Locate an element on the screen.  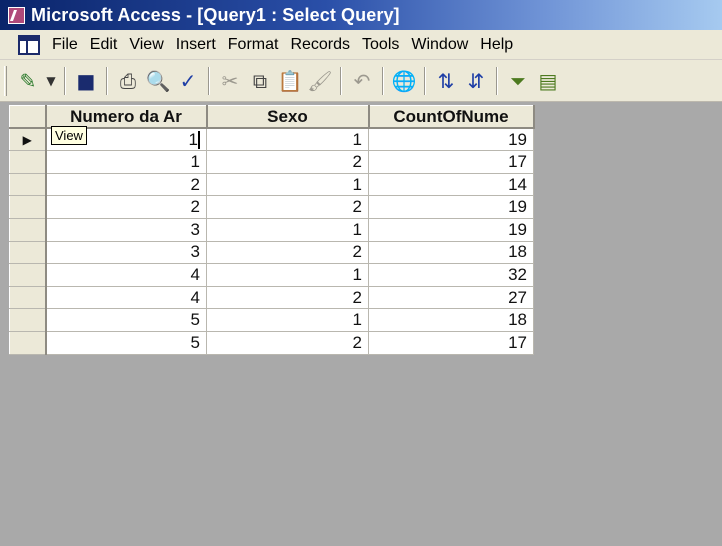
save-button: ■ is located at coordinates (86, 81).